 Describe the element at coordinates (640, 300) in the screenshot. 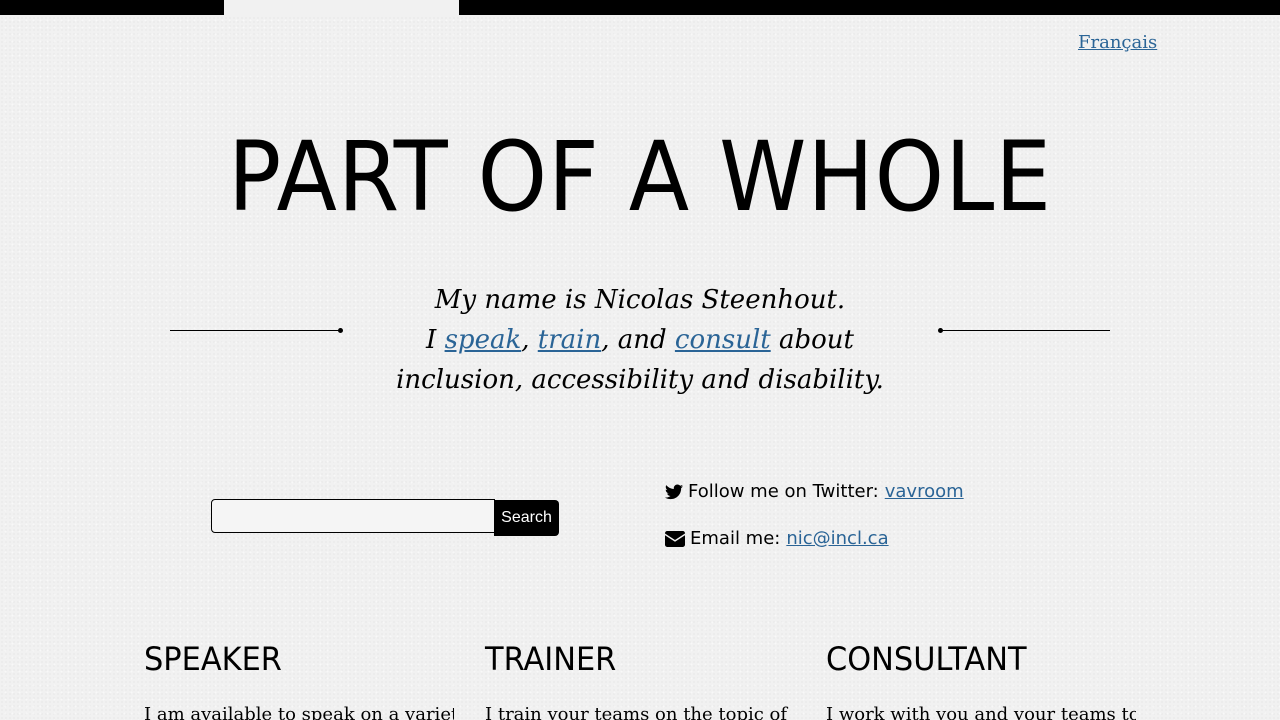

I see `tagline-line-1: My name is Nicolas Steenhout.` at that location.